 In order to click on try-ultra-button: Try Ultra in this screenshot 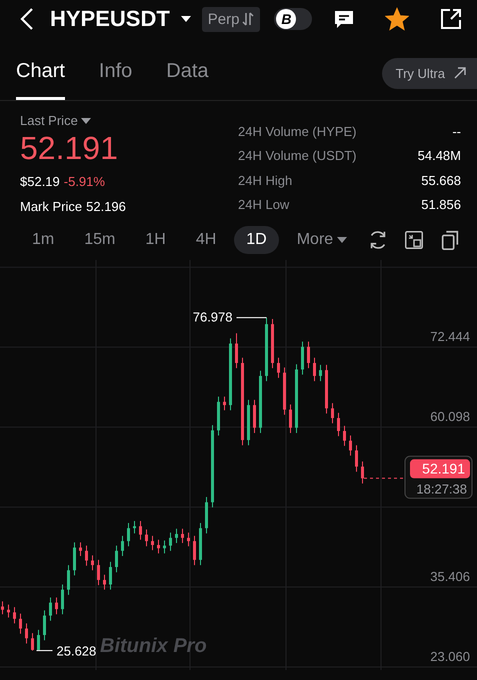, I will do `click(429, 73)`.